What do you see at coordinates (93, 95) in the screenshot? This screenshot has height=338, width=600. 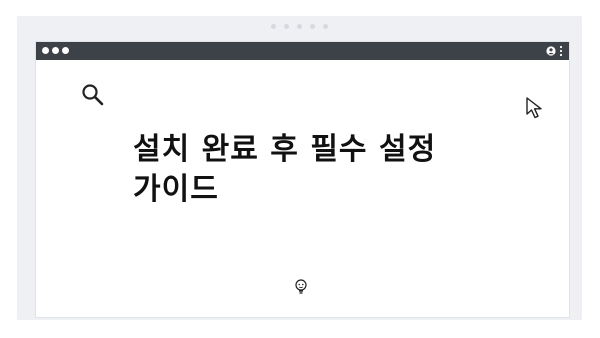 I see `search-icon` at bounding box center [93, 95].